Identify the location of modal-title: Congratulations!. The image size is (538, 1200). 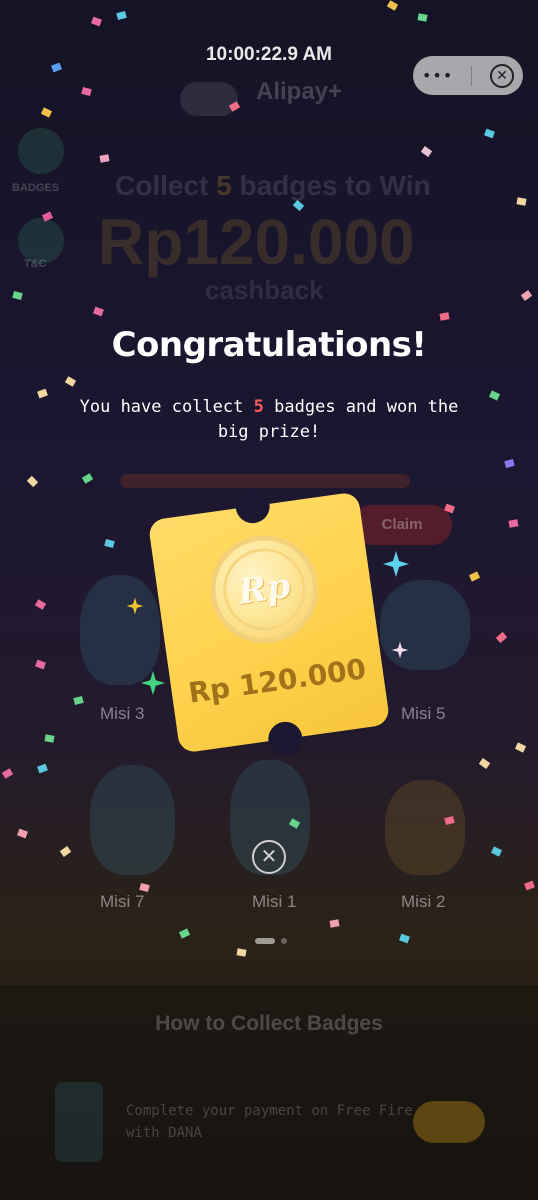
(269, 345).